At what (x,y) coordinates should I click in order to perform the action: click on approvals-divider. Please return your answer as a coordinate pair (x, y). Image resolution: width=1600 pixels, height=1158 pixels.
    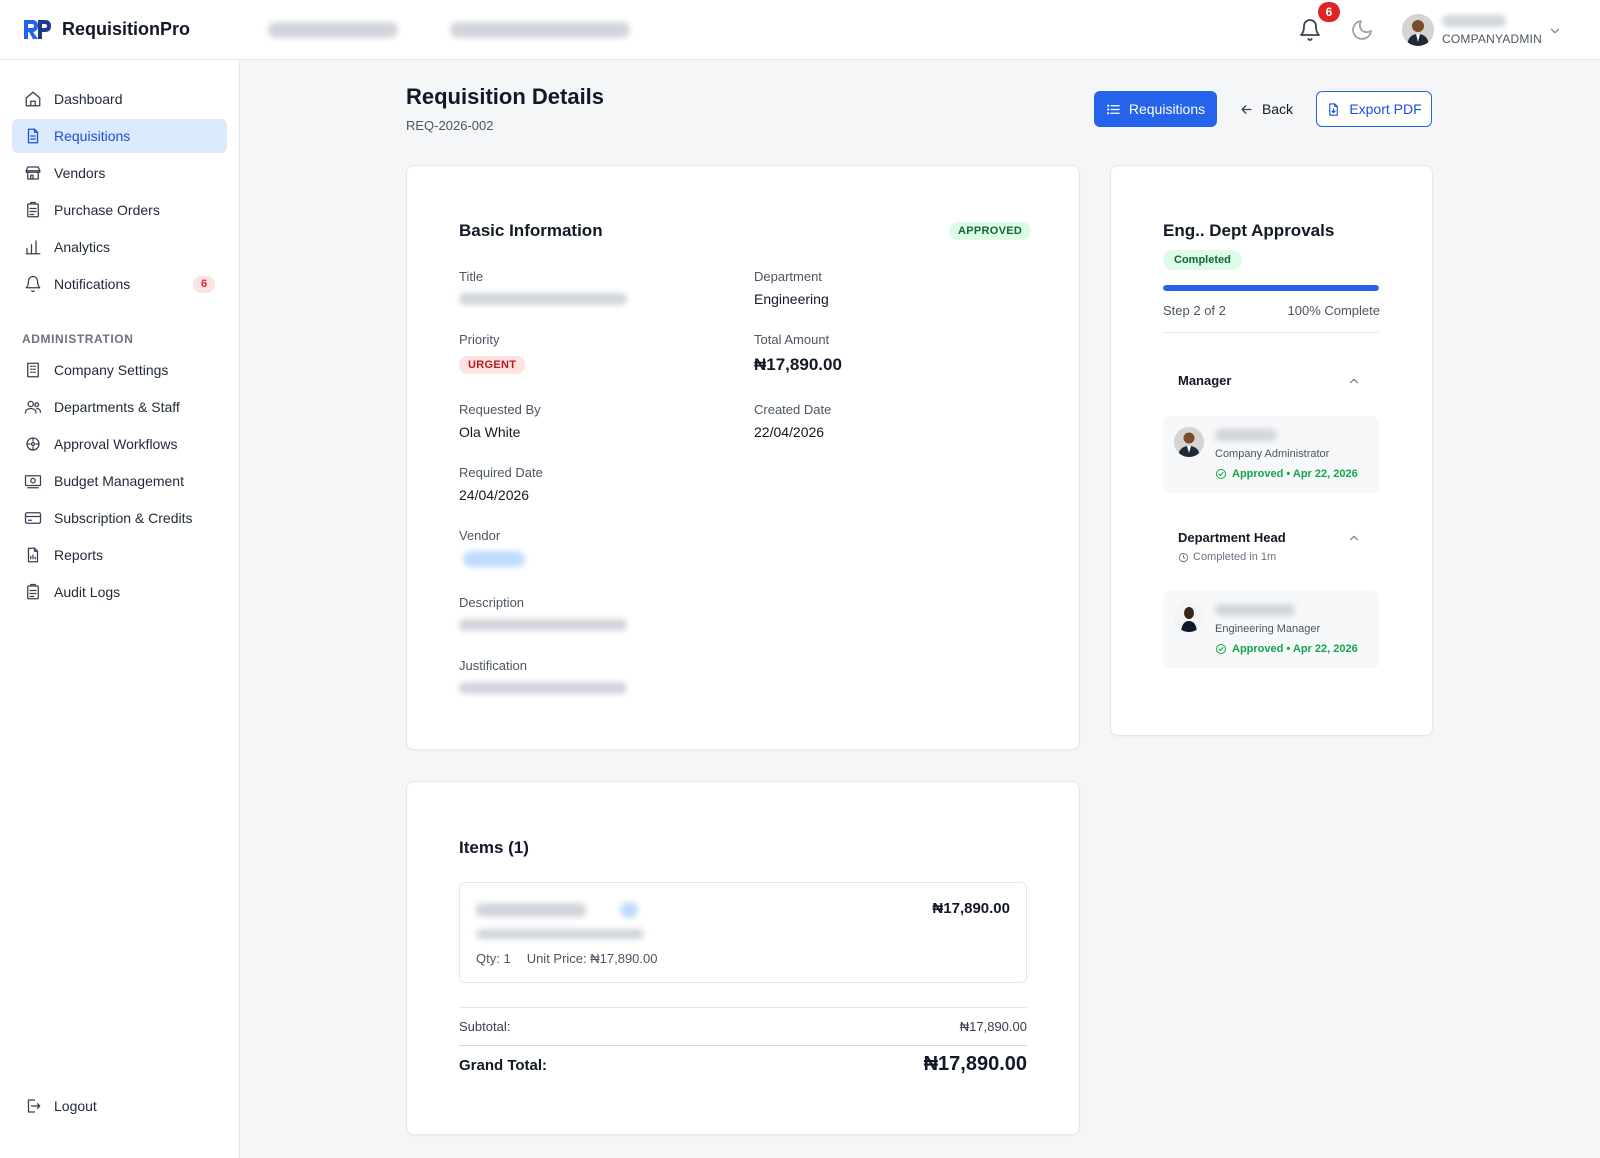
    Looking at the image, I should click on (1271, 332).